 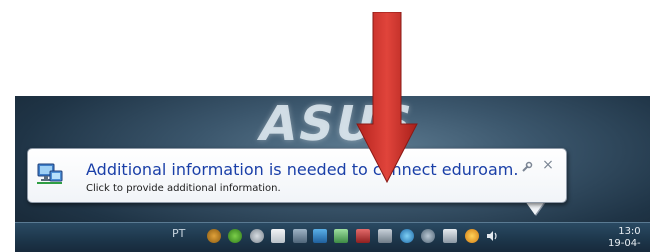 I want to click on clock-time: 13:0, so click(x=629, y=231).